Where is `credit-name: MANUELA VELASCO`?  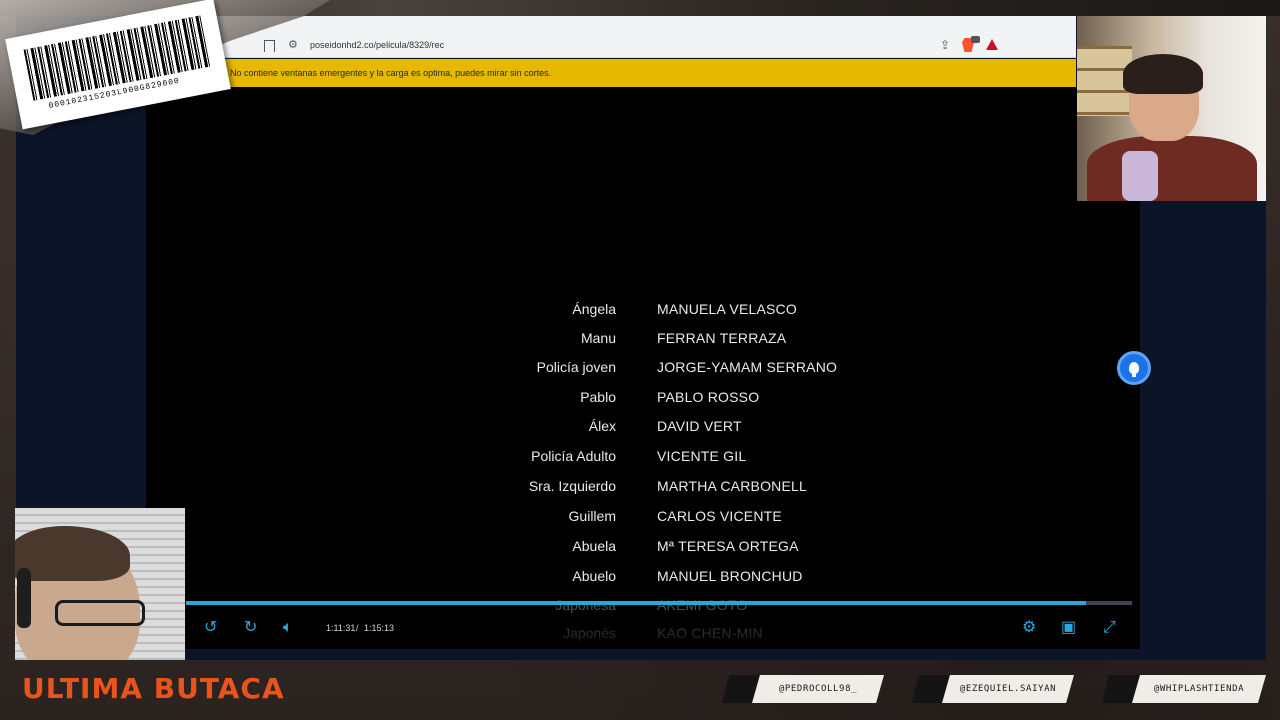
credit-name: MANUELA VELASCO is located at coordinates (727, 309).